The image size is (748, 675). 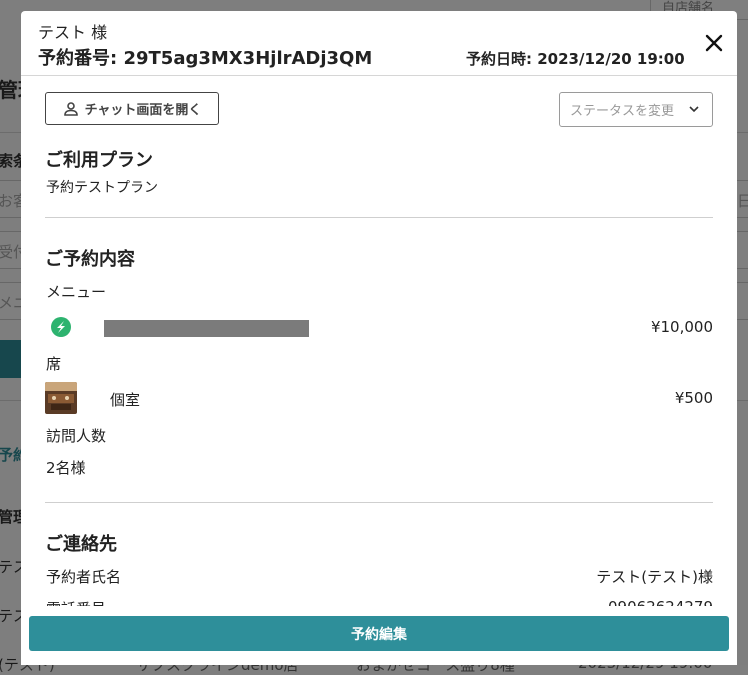 I want to click on details-section-title: ご予約内容, so click(x=90, y=259).